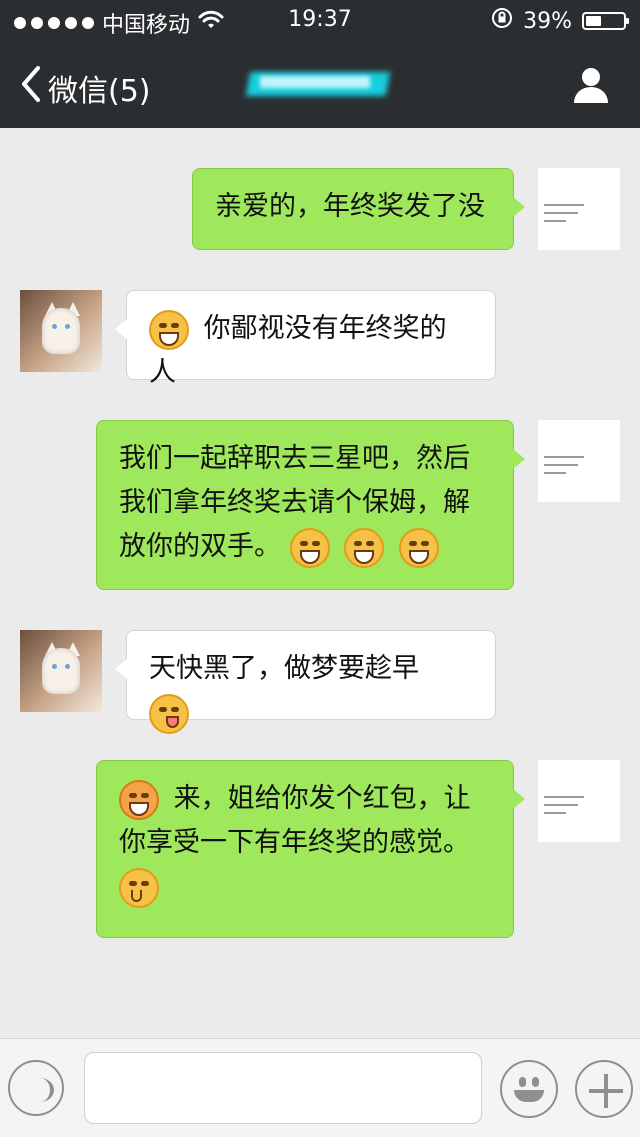 Image resolution: width=640 pixels, height=1137 pixels. I want to click on emoji-button, so click(529, 1089).